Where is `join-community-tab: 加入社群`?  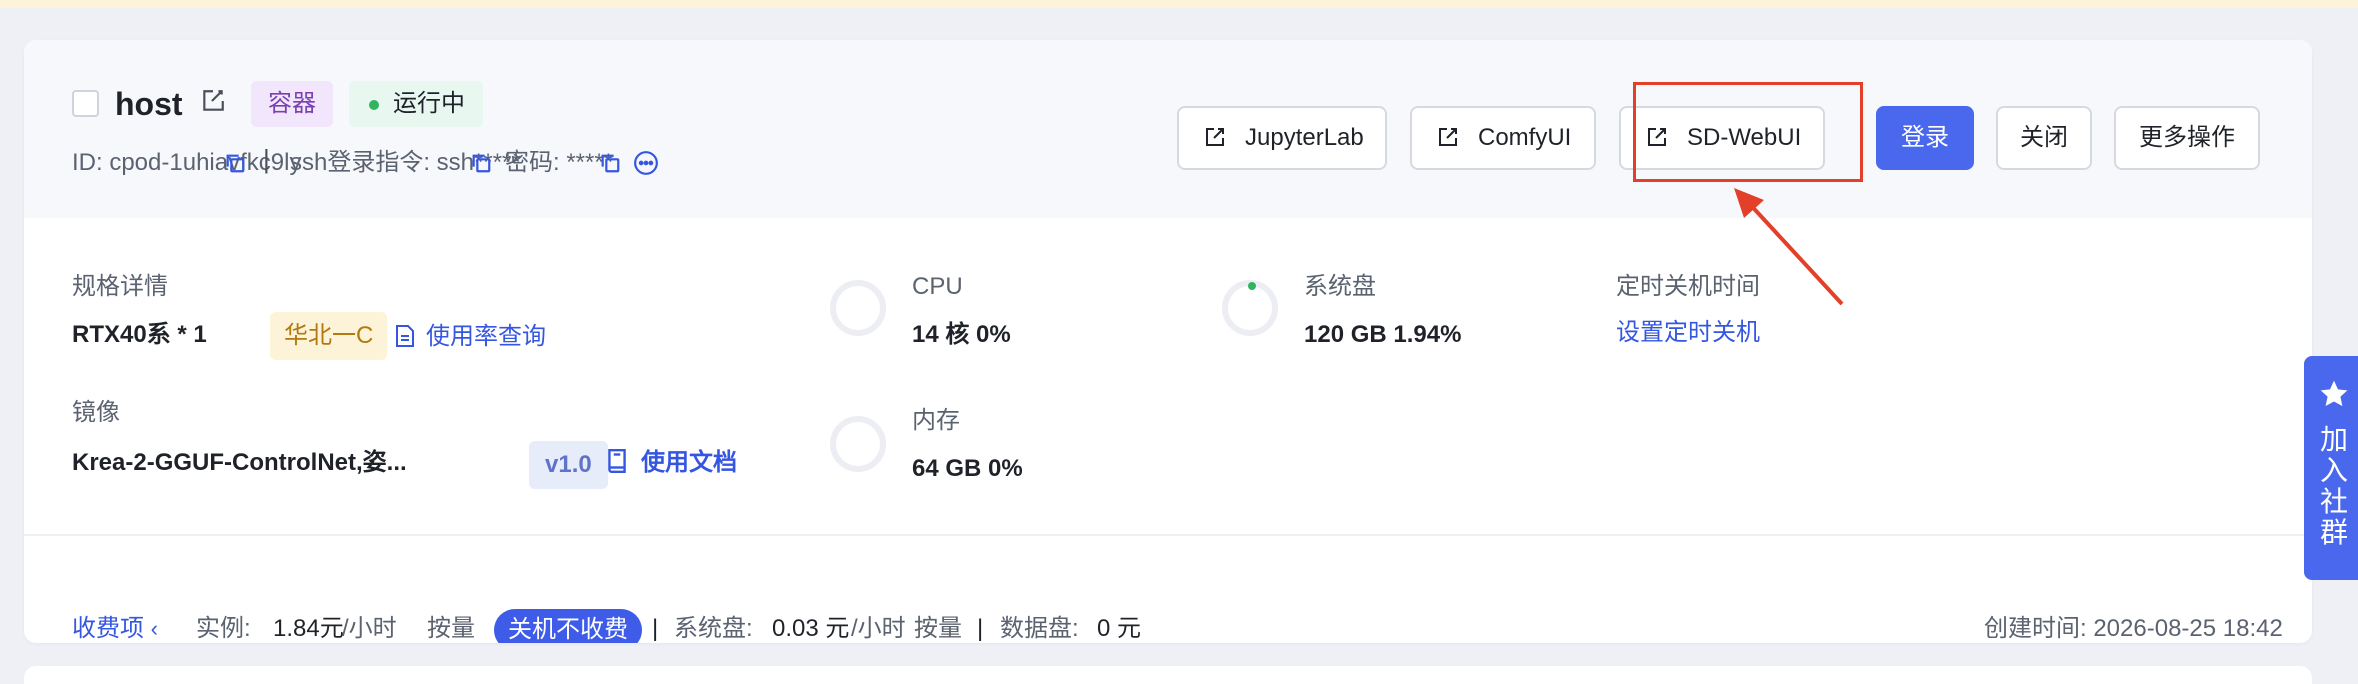
join-community-tab: 加入社群 is located at coordinates (2331, 468).